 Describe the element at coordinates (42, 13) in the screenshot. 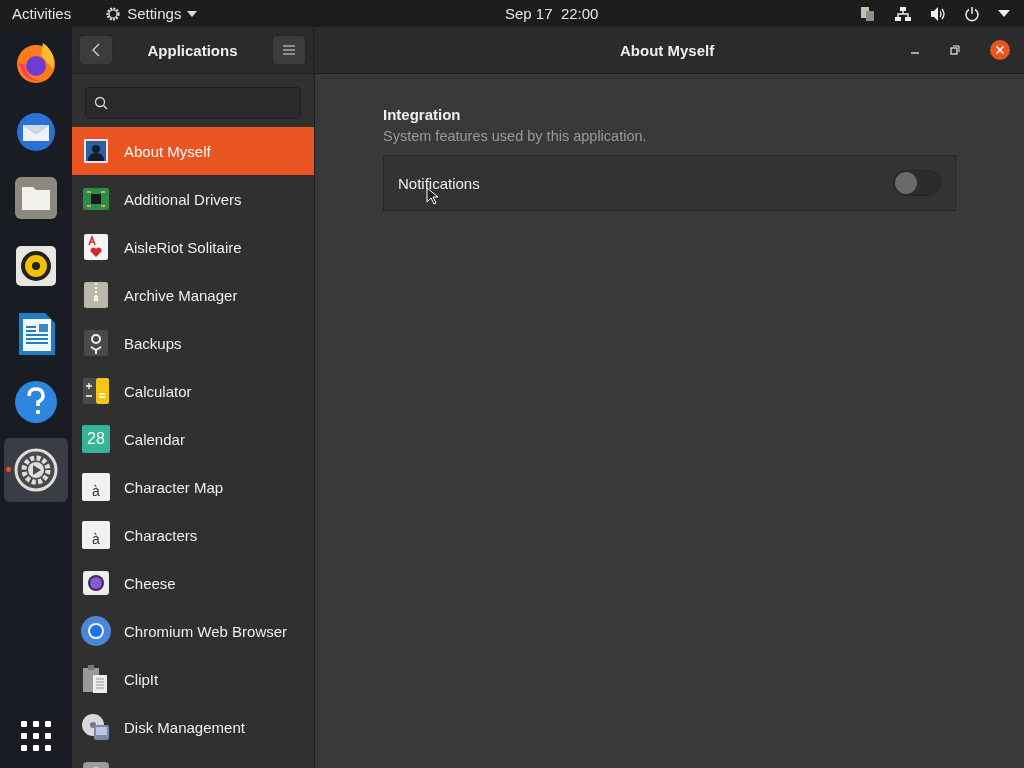

I see `activities-button: Activities` at that location.